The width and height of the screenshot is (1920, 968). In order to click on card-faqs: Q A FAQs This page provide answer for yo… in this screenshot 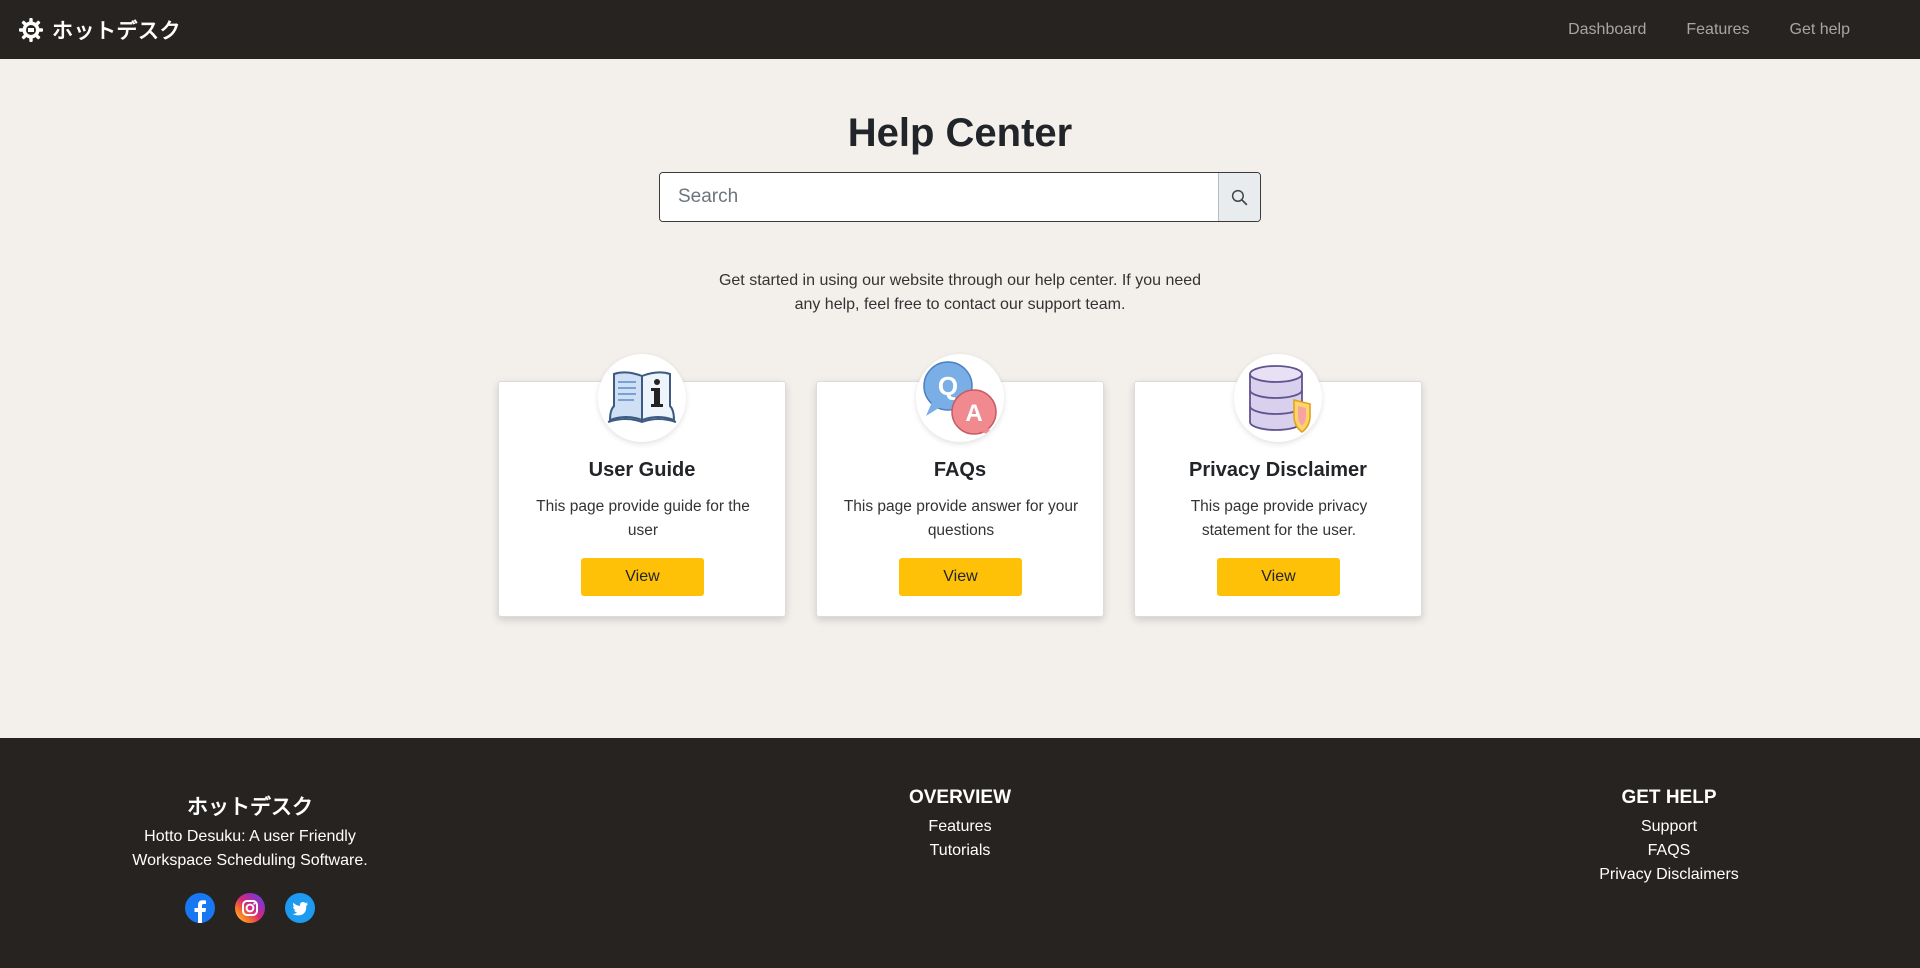, I will do `click(960, 485)`.